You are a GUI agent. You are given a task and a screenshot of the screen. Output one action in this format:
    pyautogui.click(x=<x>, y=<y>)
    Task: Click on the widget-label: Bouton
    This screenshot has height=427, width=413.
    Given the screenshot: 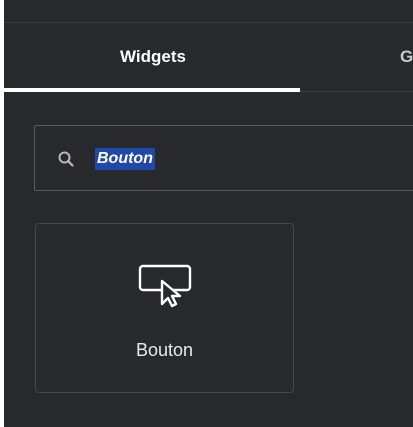 What is the action you would take?
    pyautogui.click(x=164, y=350)
    